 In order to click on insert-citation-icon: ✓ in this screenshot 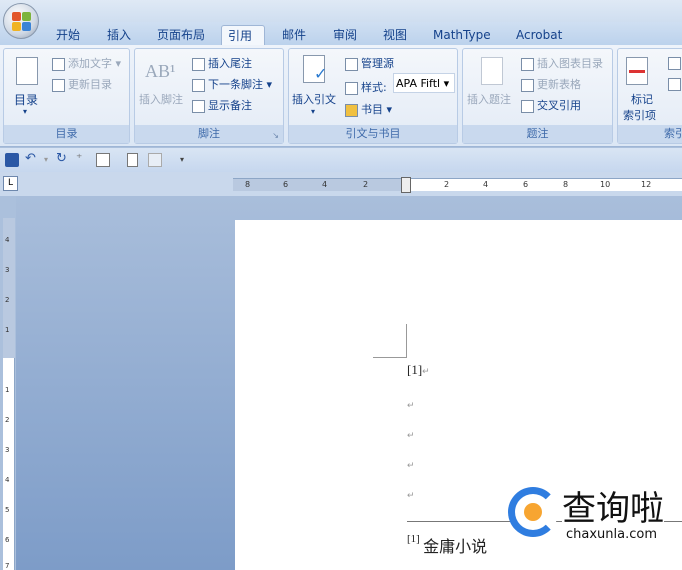, I will do `click(315, 69)`.